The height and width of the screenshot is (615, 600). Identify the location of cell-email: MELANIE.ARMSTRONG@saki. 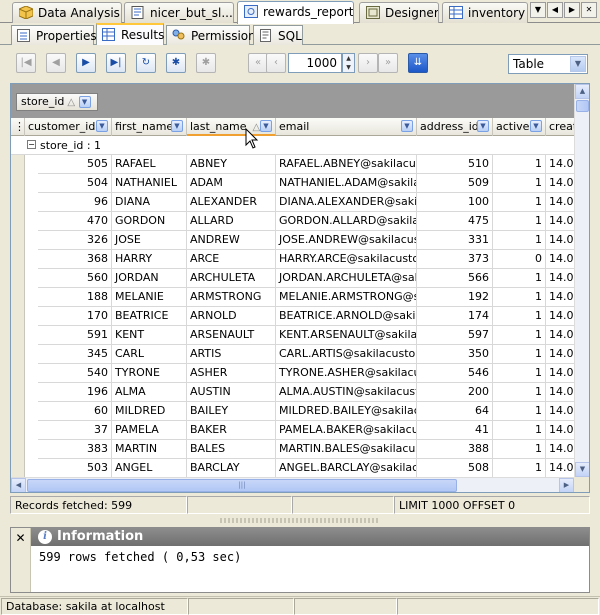
(346, 297).